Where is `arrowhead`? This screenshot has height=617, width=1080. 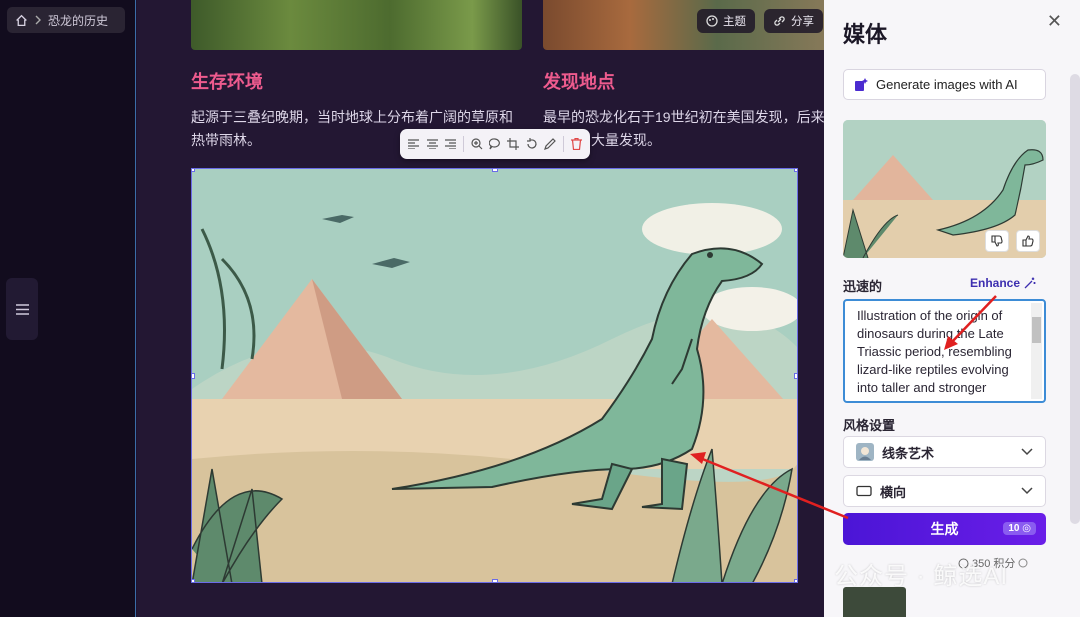
arrowhead is located at coordinates (698, 458).